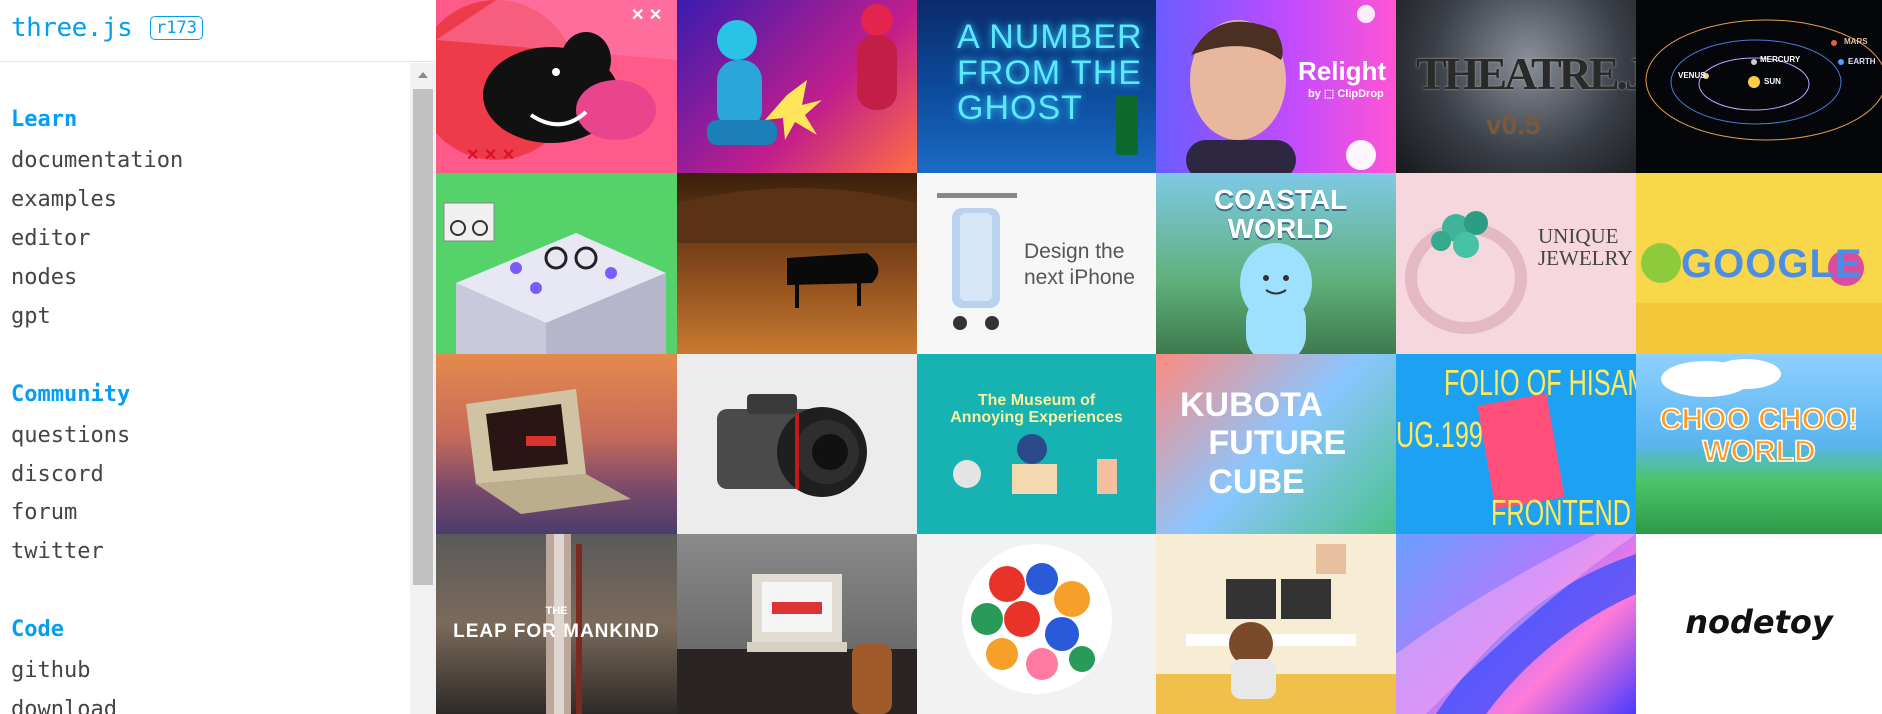 The image size is (1882, 714). Describe the element at coordinates (37, 629) in the screenshot. I see `section-heading-code: Code` at that location.